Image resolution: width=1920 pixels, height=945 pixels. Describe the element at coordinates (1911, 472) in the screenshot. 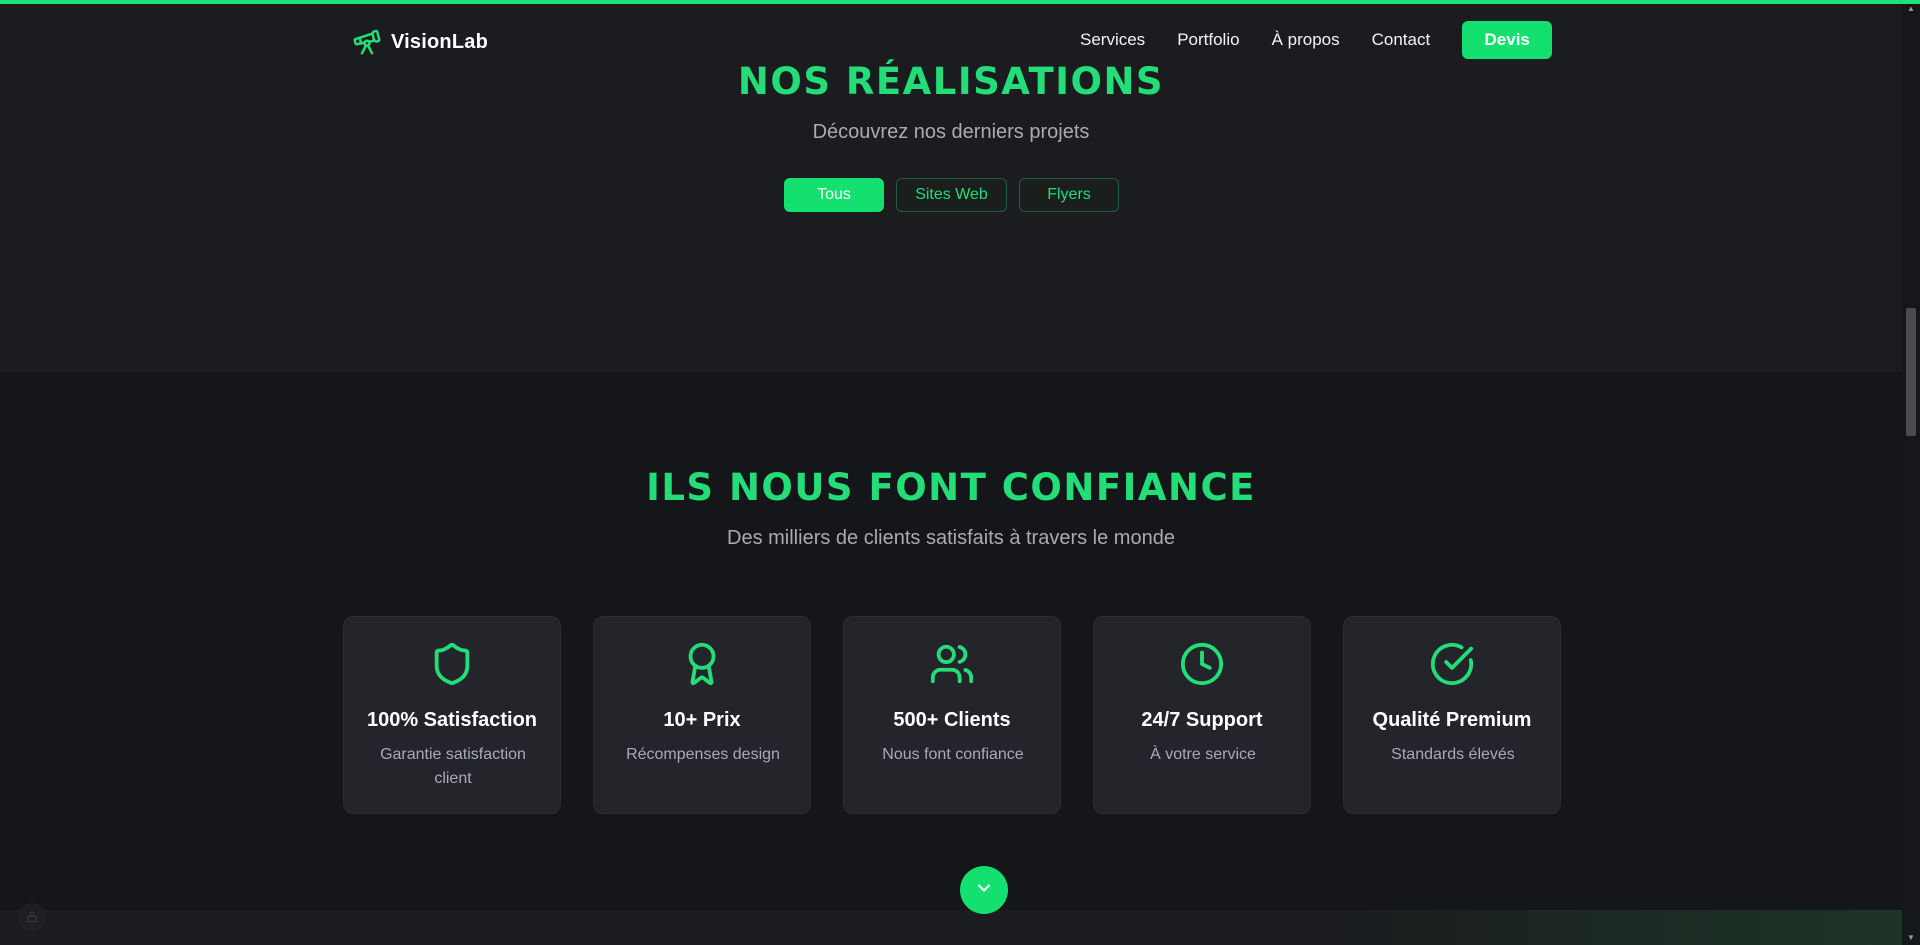

I see `page-scrollbar: ▲ ▼` at that location.